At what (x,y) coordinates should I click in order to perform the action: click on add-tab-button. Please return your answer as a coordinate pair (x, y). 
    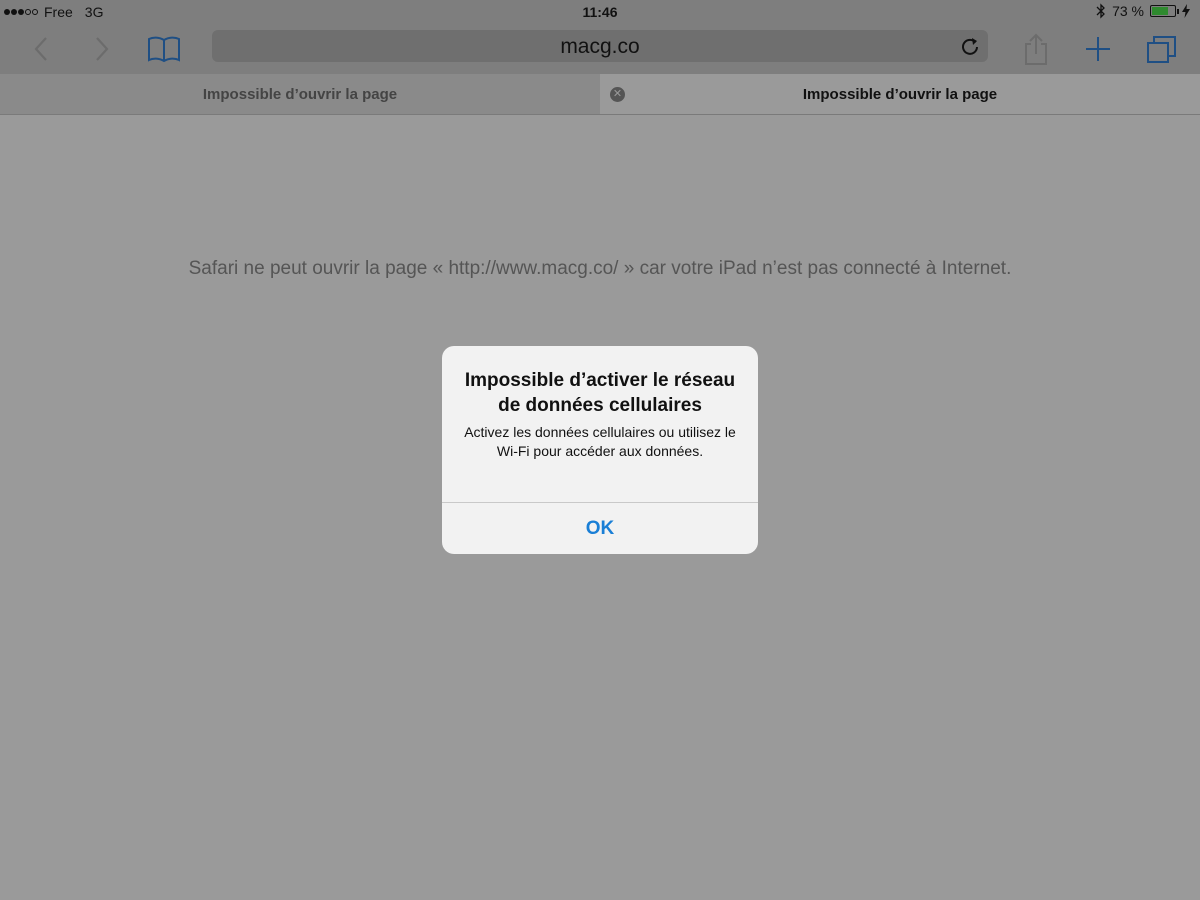
    Looking at the image, I should click on (1098, 49).